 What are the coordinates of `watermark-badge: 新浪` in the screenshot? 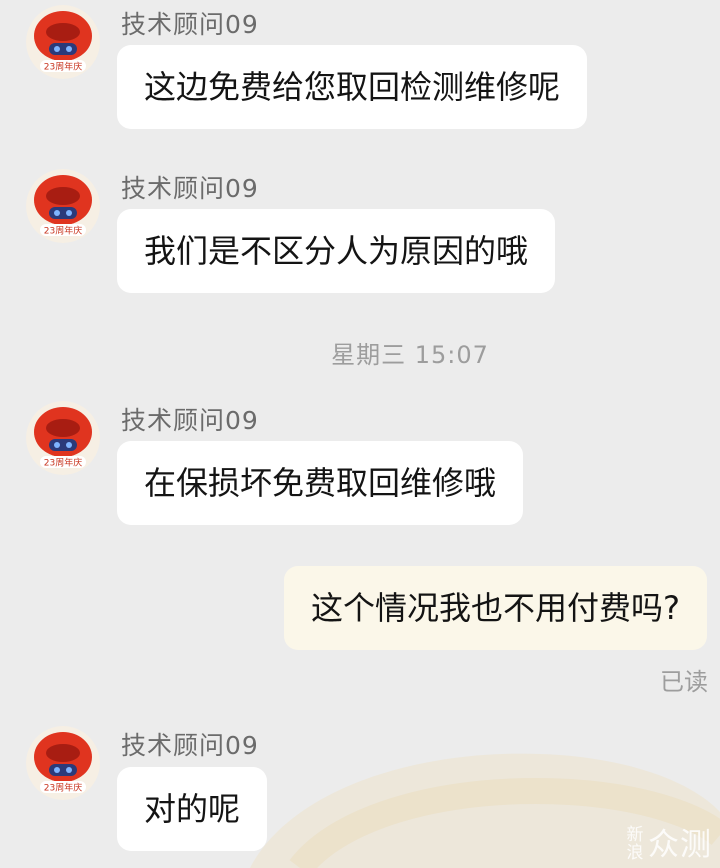 It's located at (635, 844).